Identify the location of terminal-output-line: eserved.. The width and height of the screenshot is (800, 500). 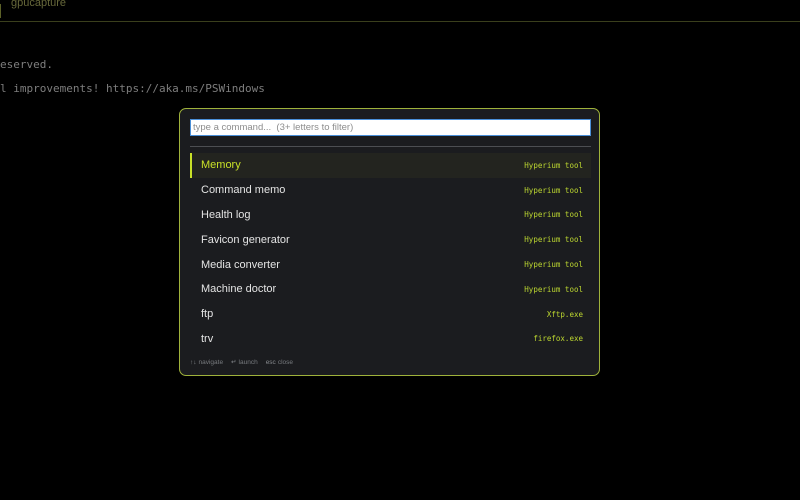
(26, 64).